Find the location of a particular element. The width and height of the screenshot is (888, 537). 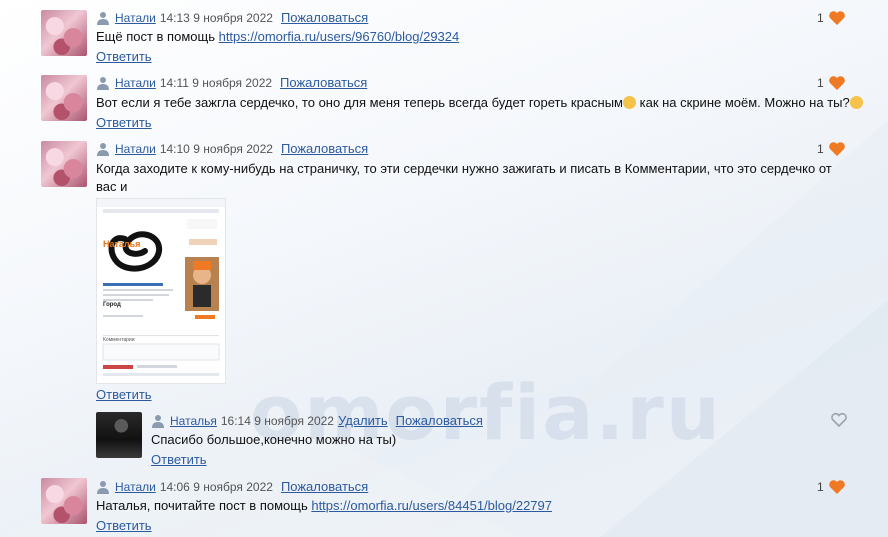

timestamp: 14:11 9 ноября 2022 is located at coordinates (216, 82).